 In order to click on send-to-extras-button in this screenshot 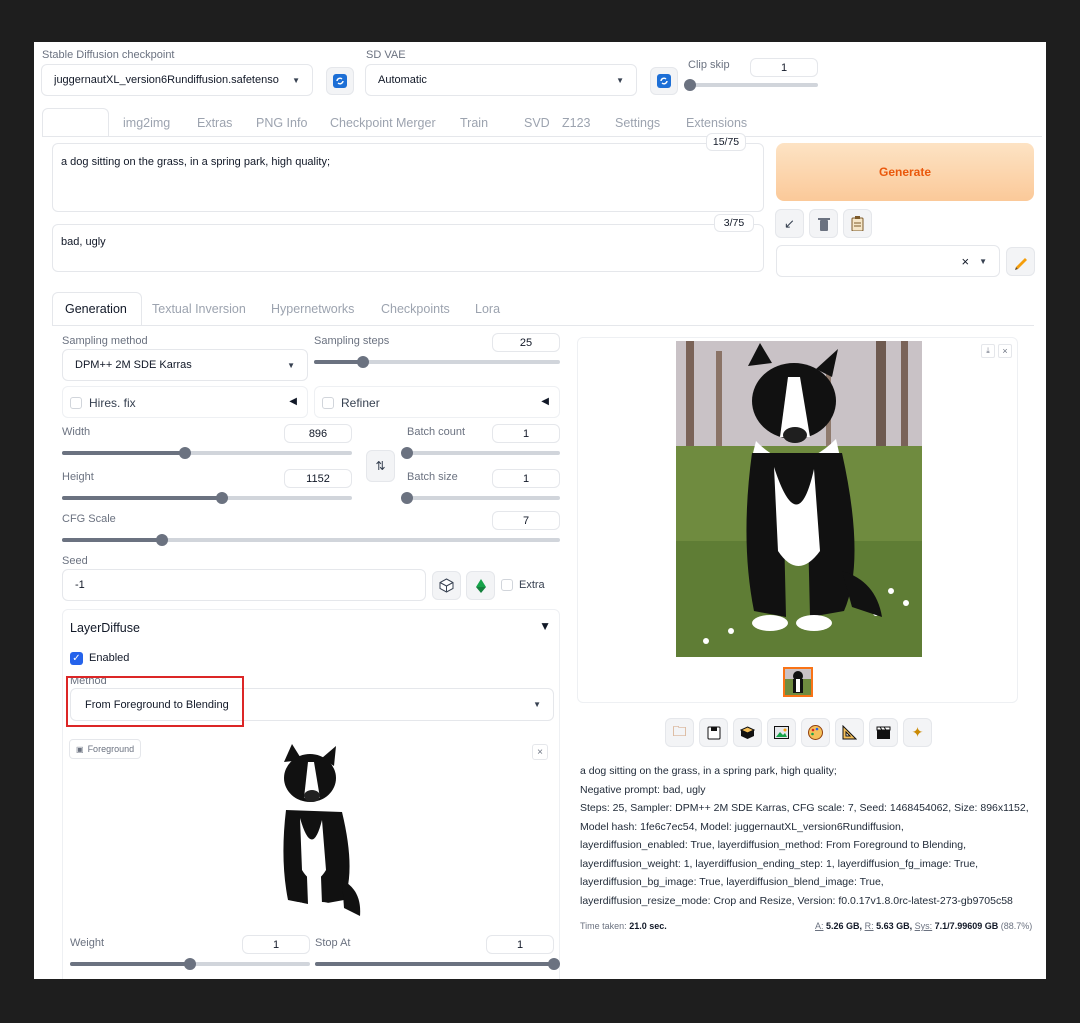, I will do `click(849, 732)`.